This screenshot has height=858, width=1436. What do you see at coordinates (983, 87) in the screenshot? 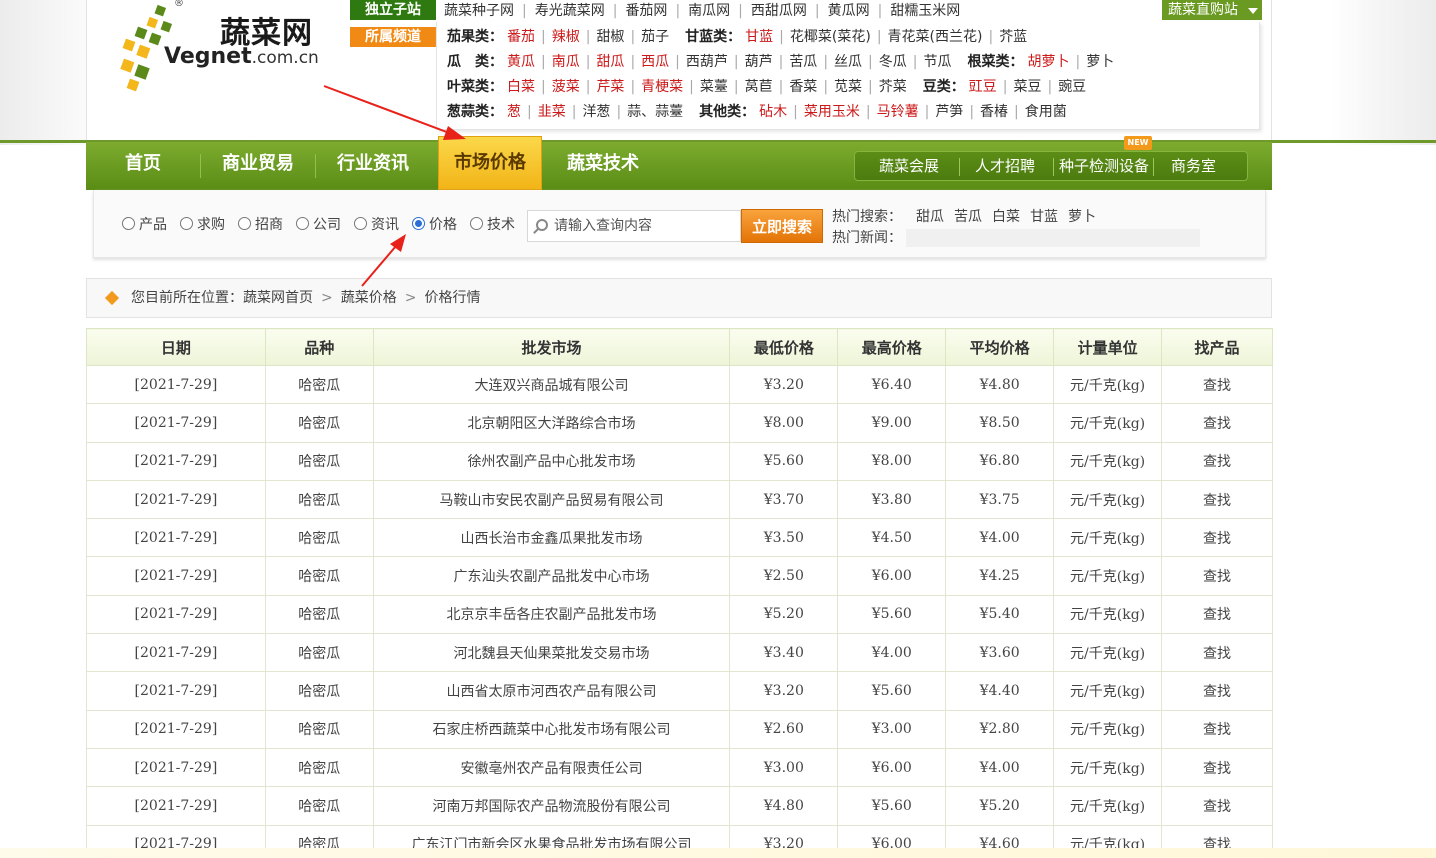
I see `category-link: 豇豆` at bounding box center [983, 87].